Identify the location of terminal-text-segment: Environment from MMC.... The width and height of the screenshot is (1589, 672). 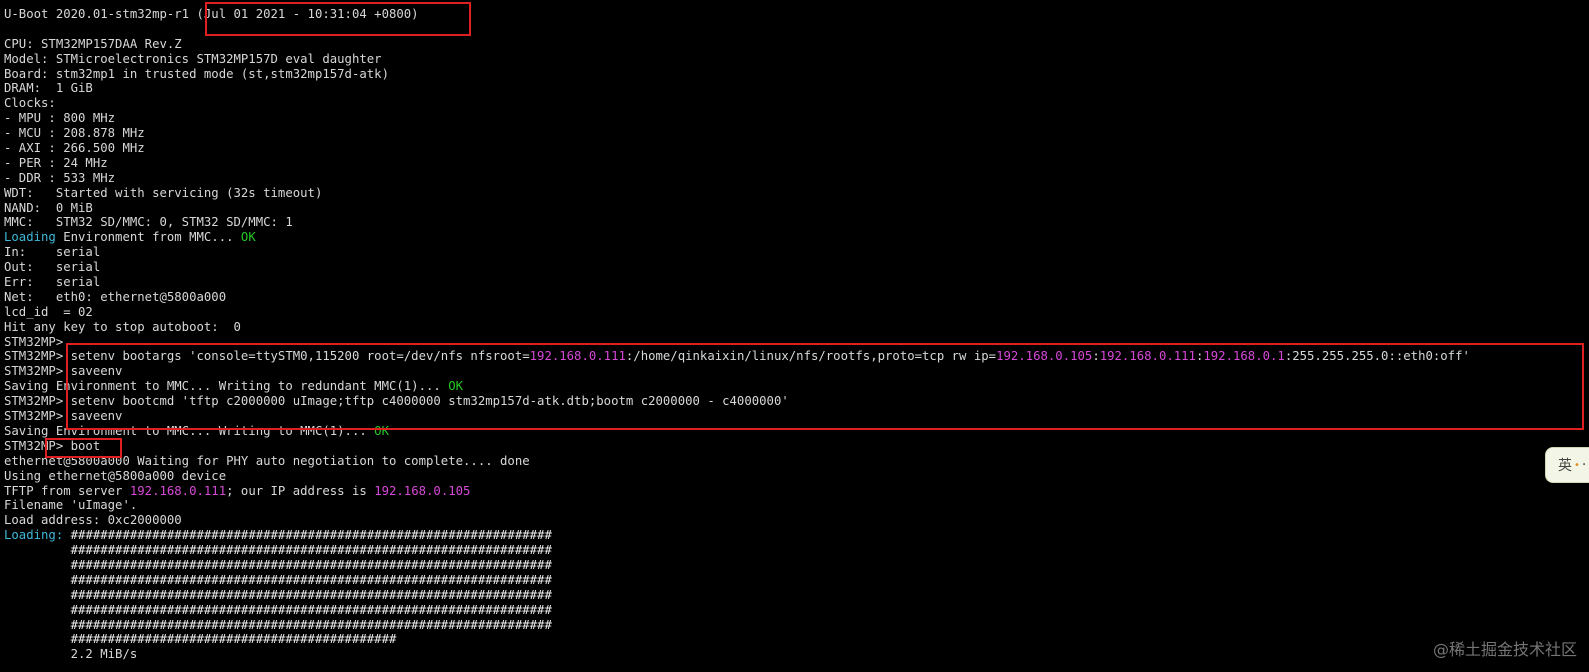
(148, 237).